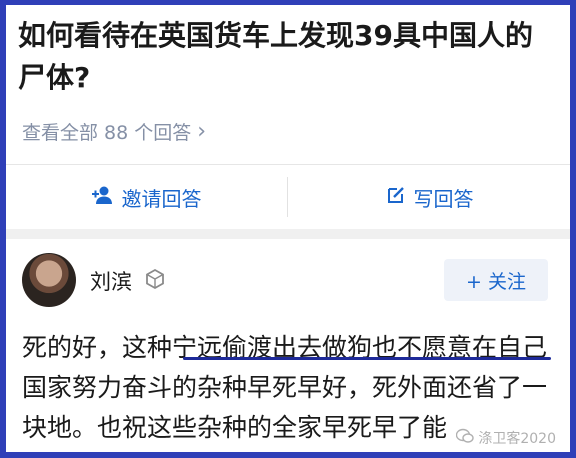 This screenshot has width=576, height=458. I want to click on add-user-icon, so click(102, 197).